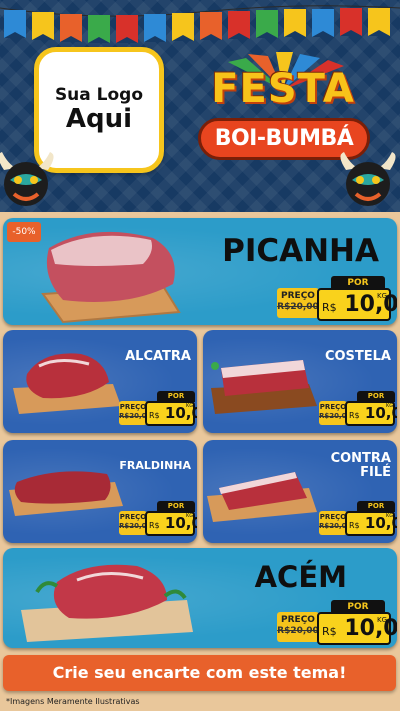 This screenshot has width=400, height=711. Describe the element at coordinates (100, 381) in the screenshot. I see `product-card-alcatra: ALCATRA POR PREÇO R$20,00 R$ 10,00 KG` at that location.